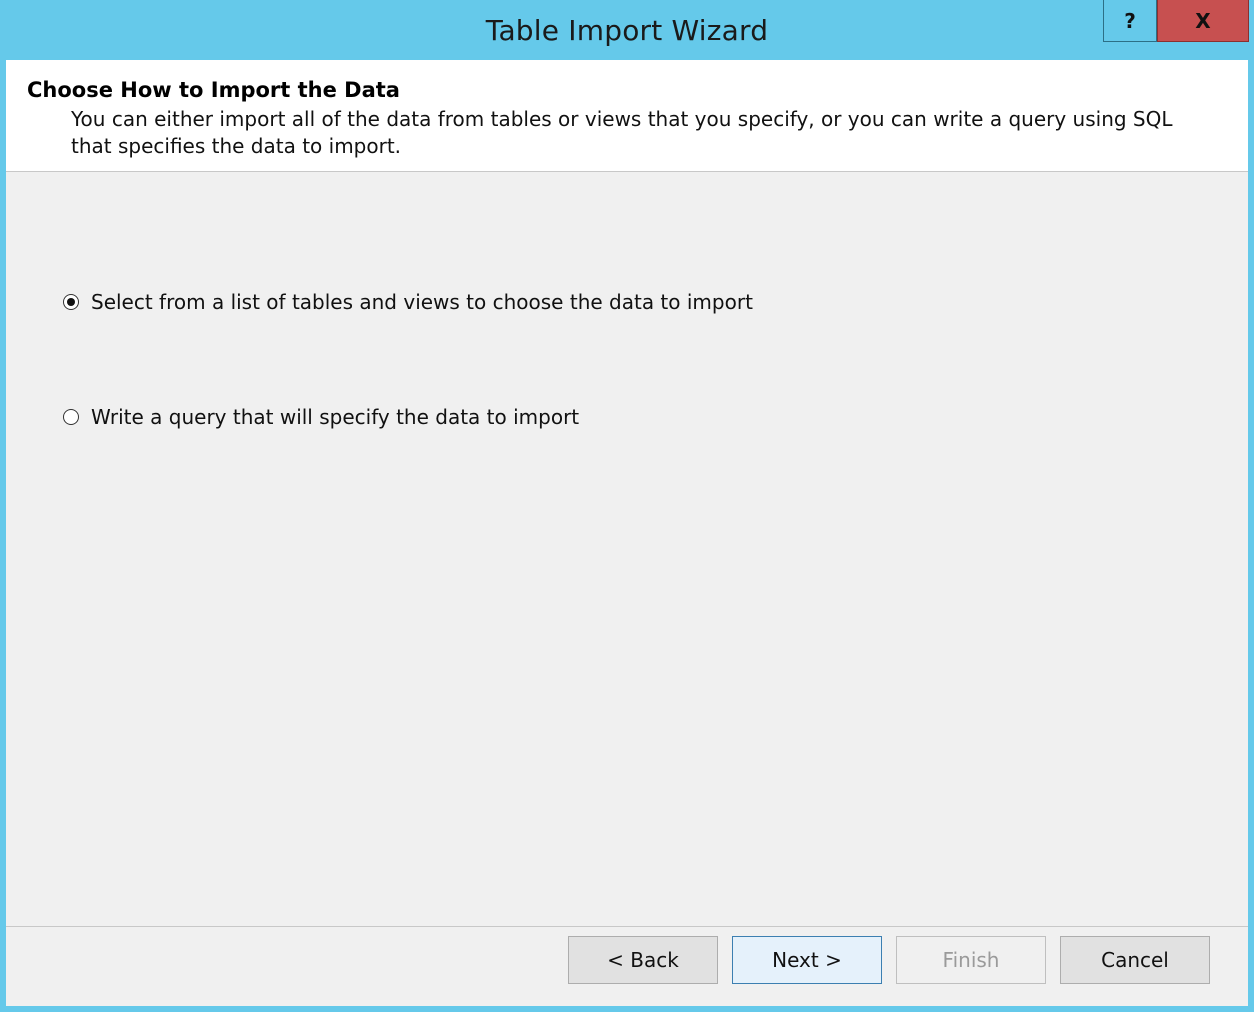 Image resolution: width=1254 pixels, height=1012 pixels. Describe the element at coordinates (71, 302) in the screenshot. I see `radio-select-tables` at that location.